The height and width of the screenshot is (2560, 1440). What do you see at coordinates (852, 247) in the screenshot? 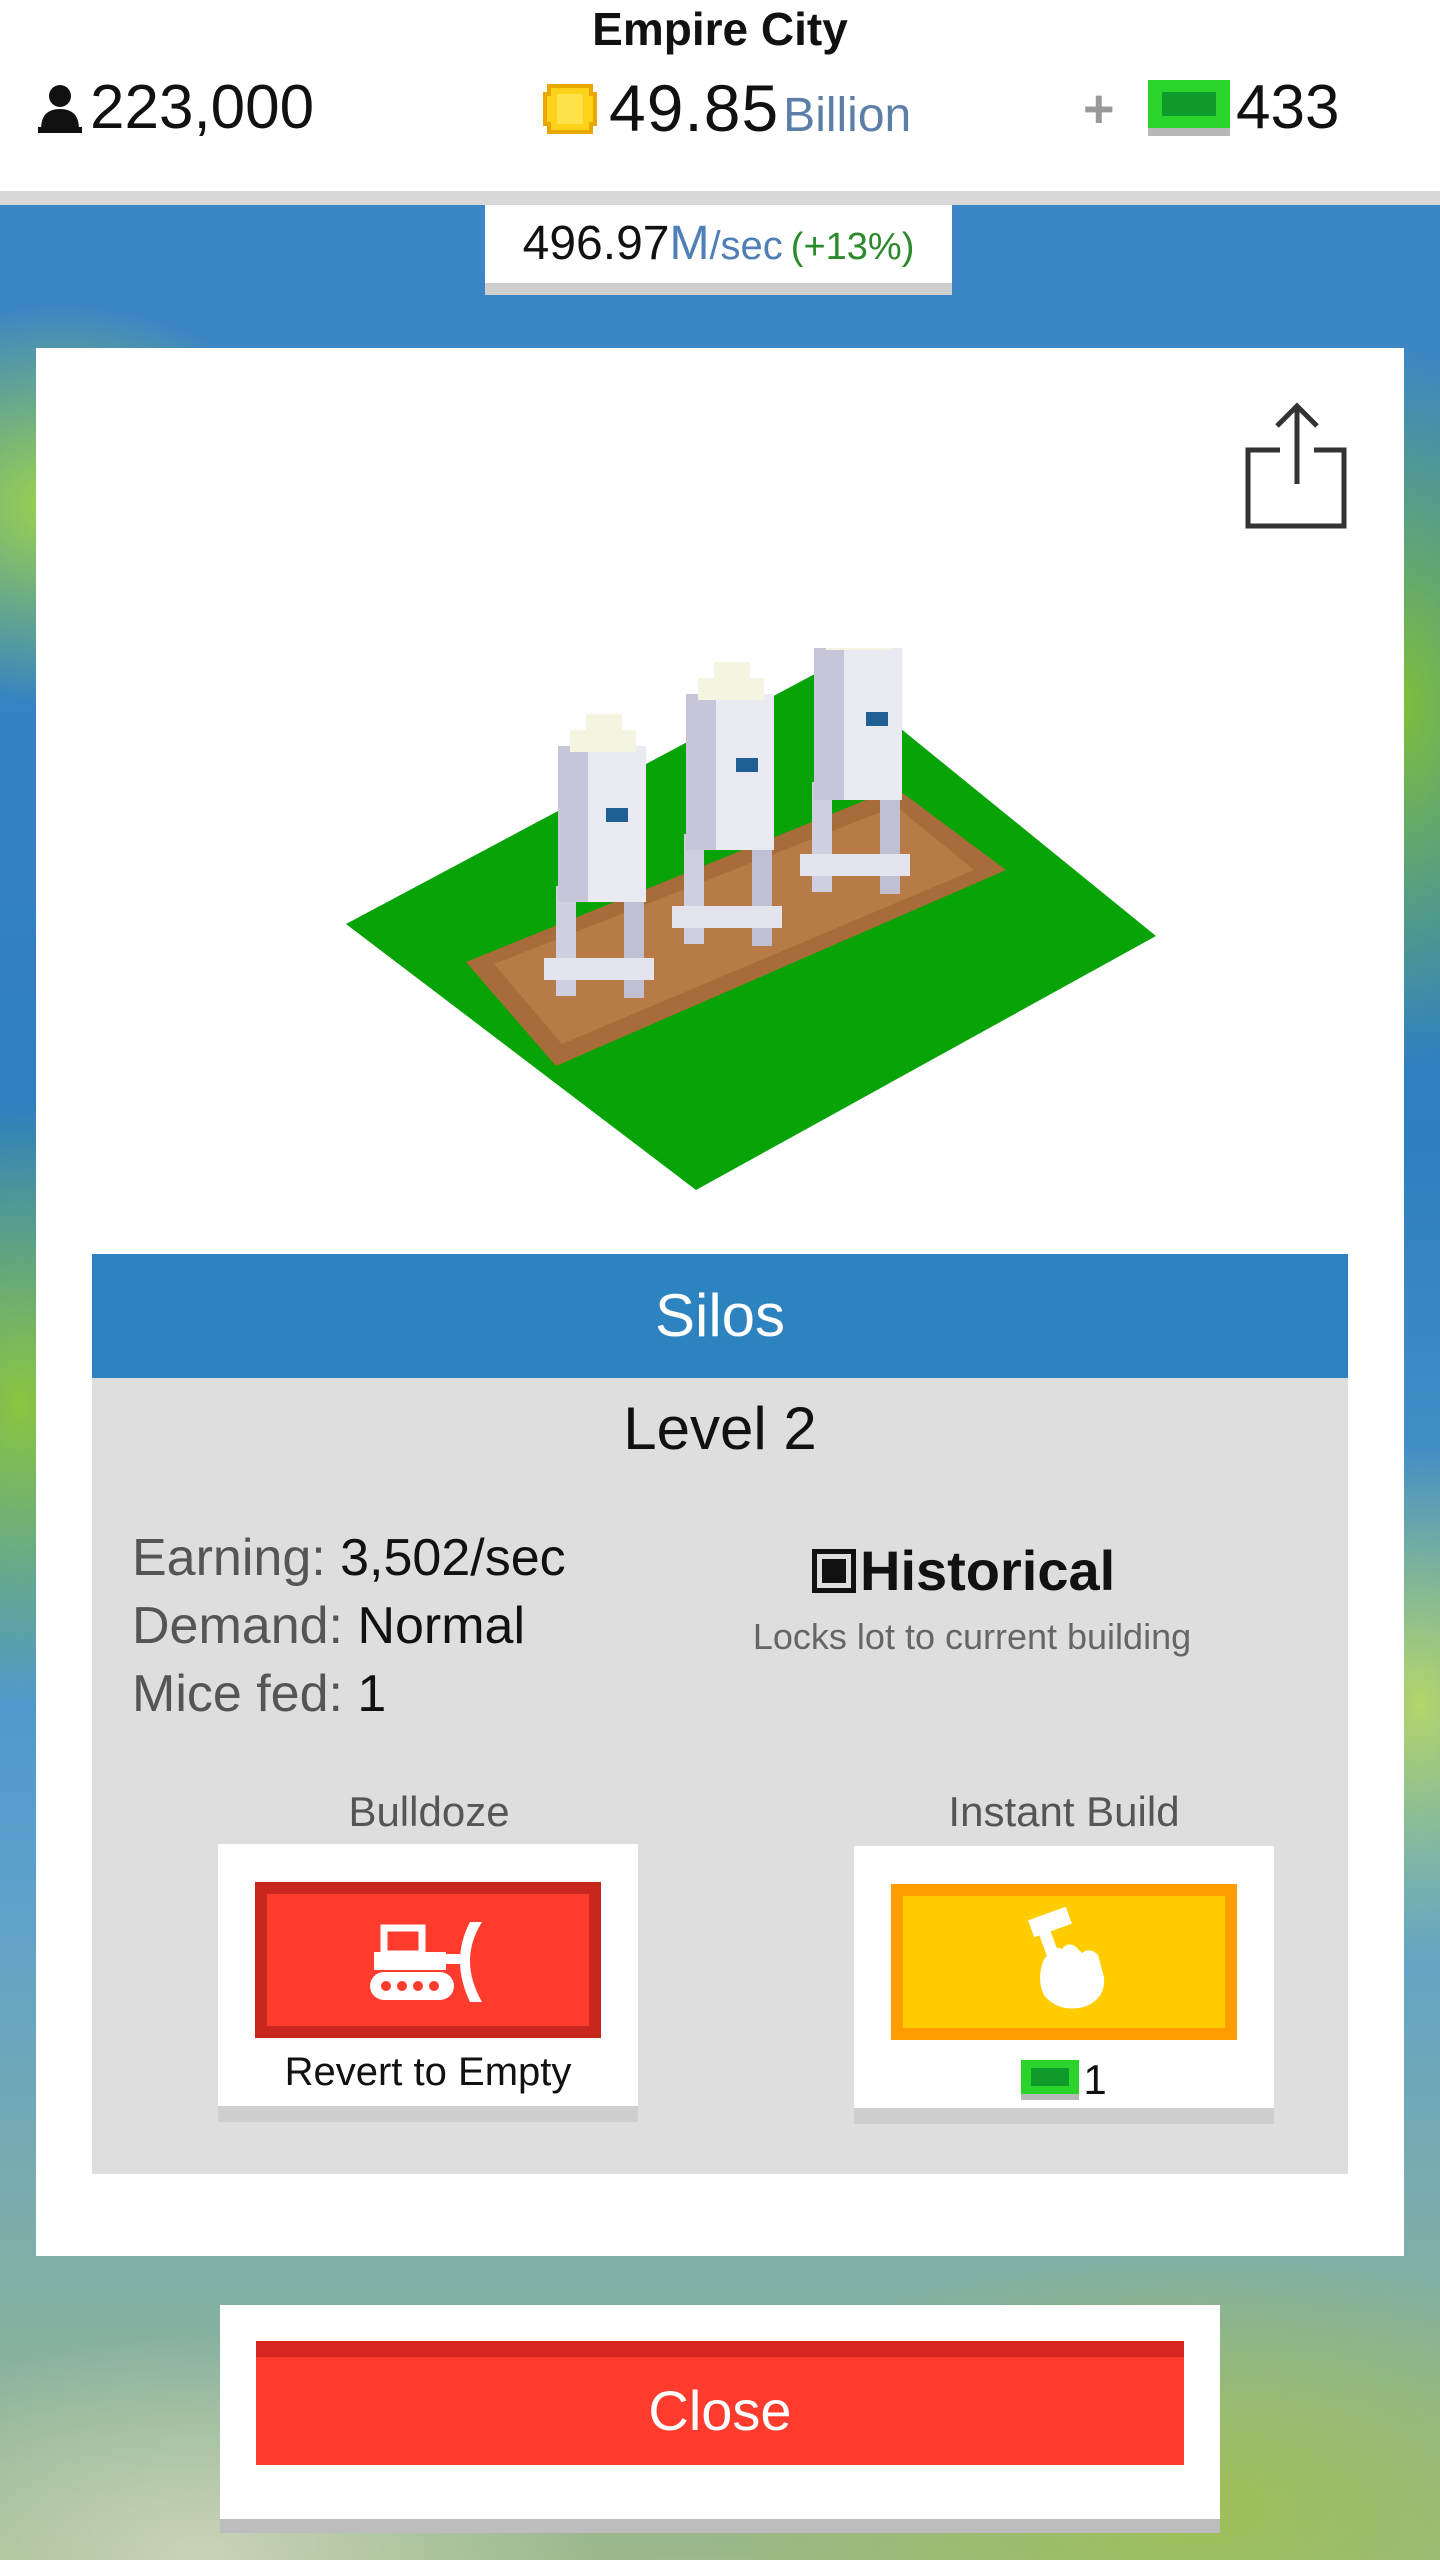
I see `income-rate-change: (+13%)` at bounding box center [852, 247].